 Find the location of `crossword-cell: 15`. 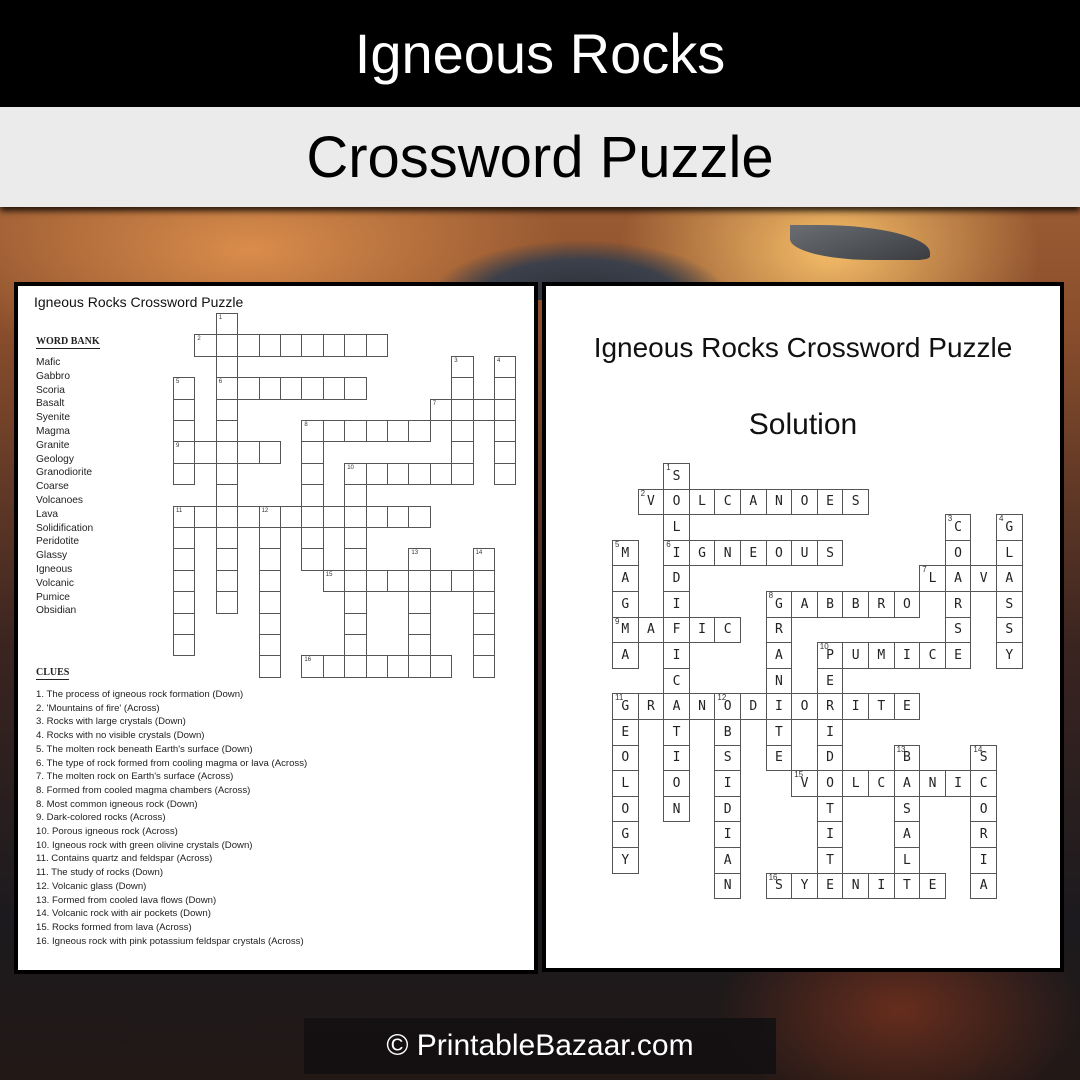

crossword-cell: 15 is located at coordinates (334, 581).